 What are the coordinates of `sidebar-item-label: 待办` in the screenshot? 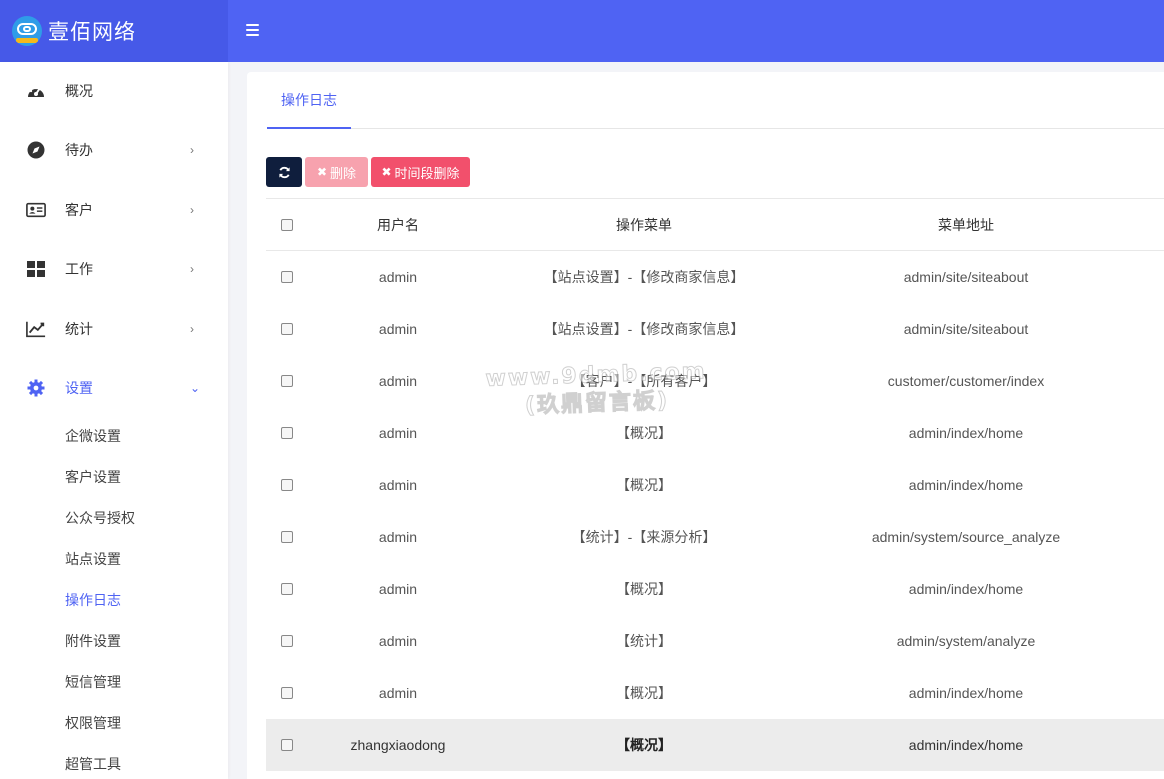 It's located at (79, 150).